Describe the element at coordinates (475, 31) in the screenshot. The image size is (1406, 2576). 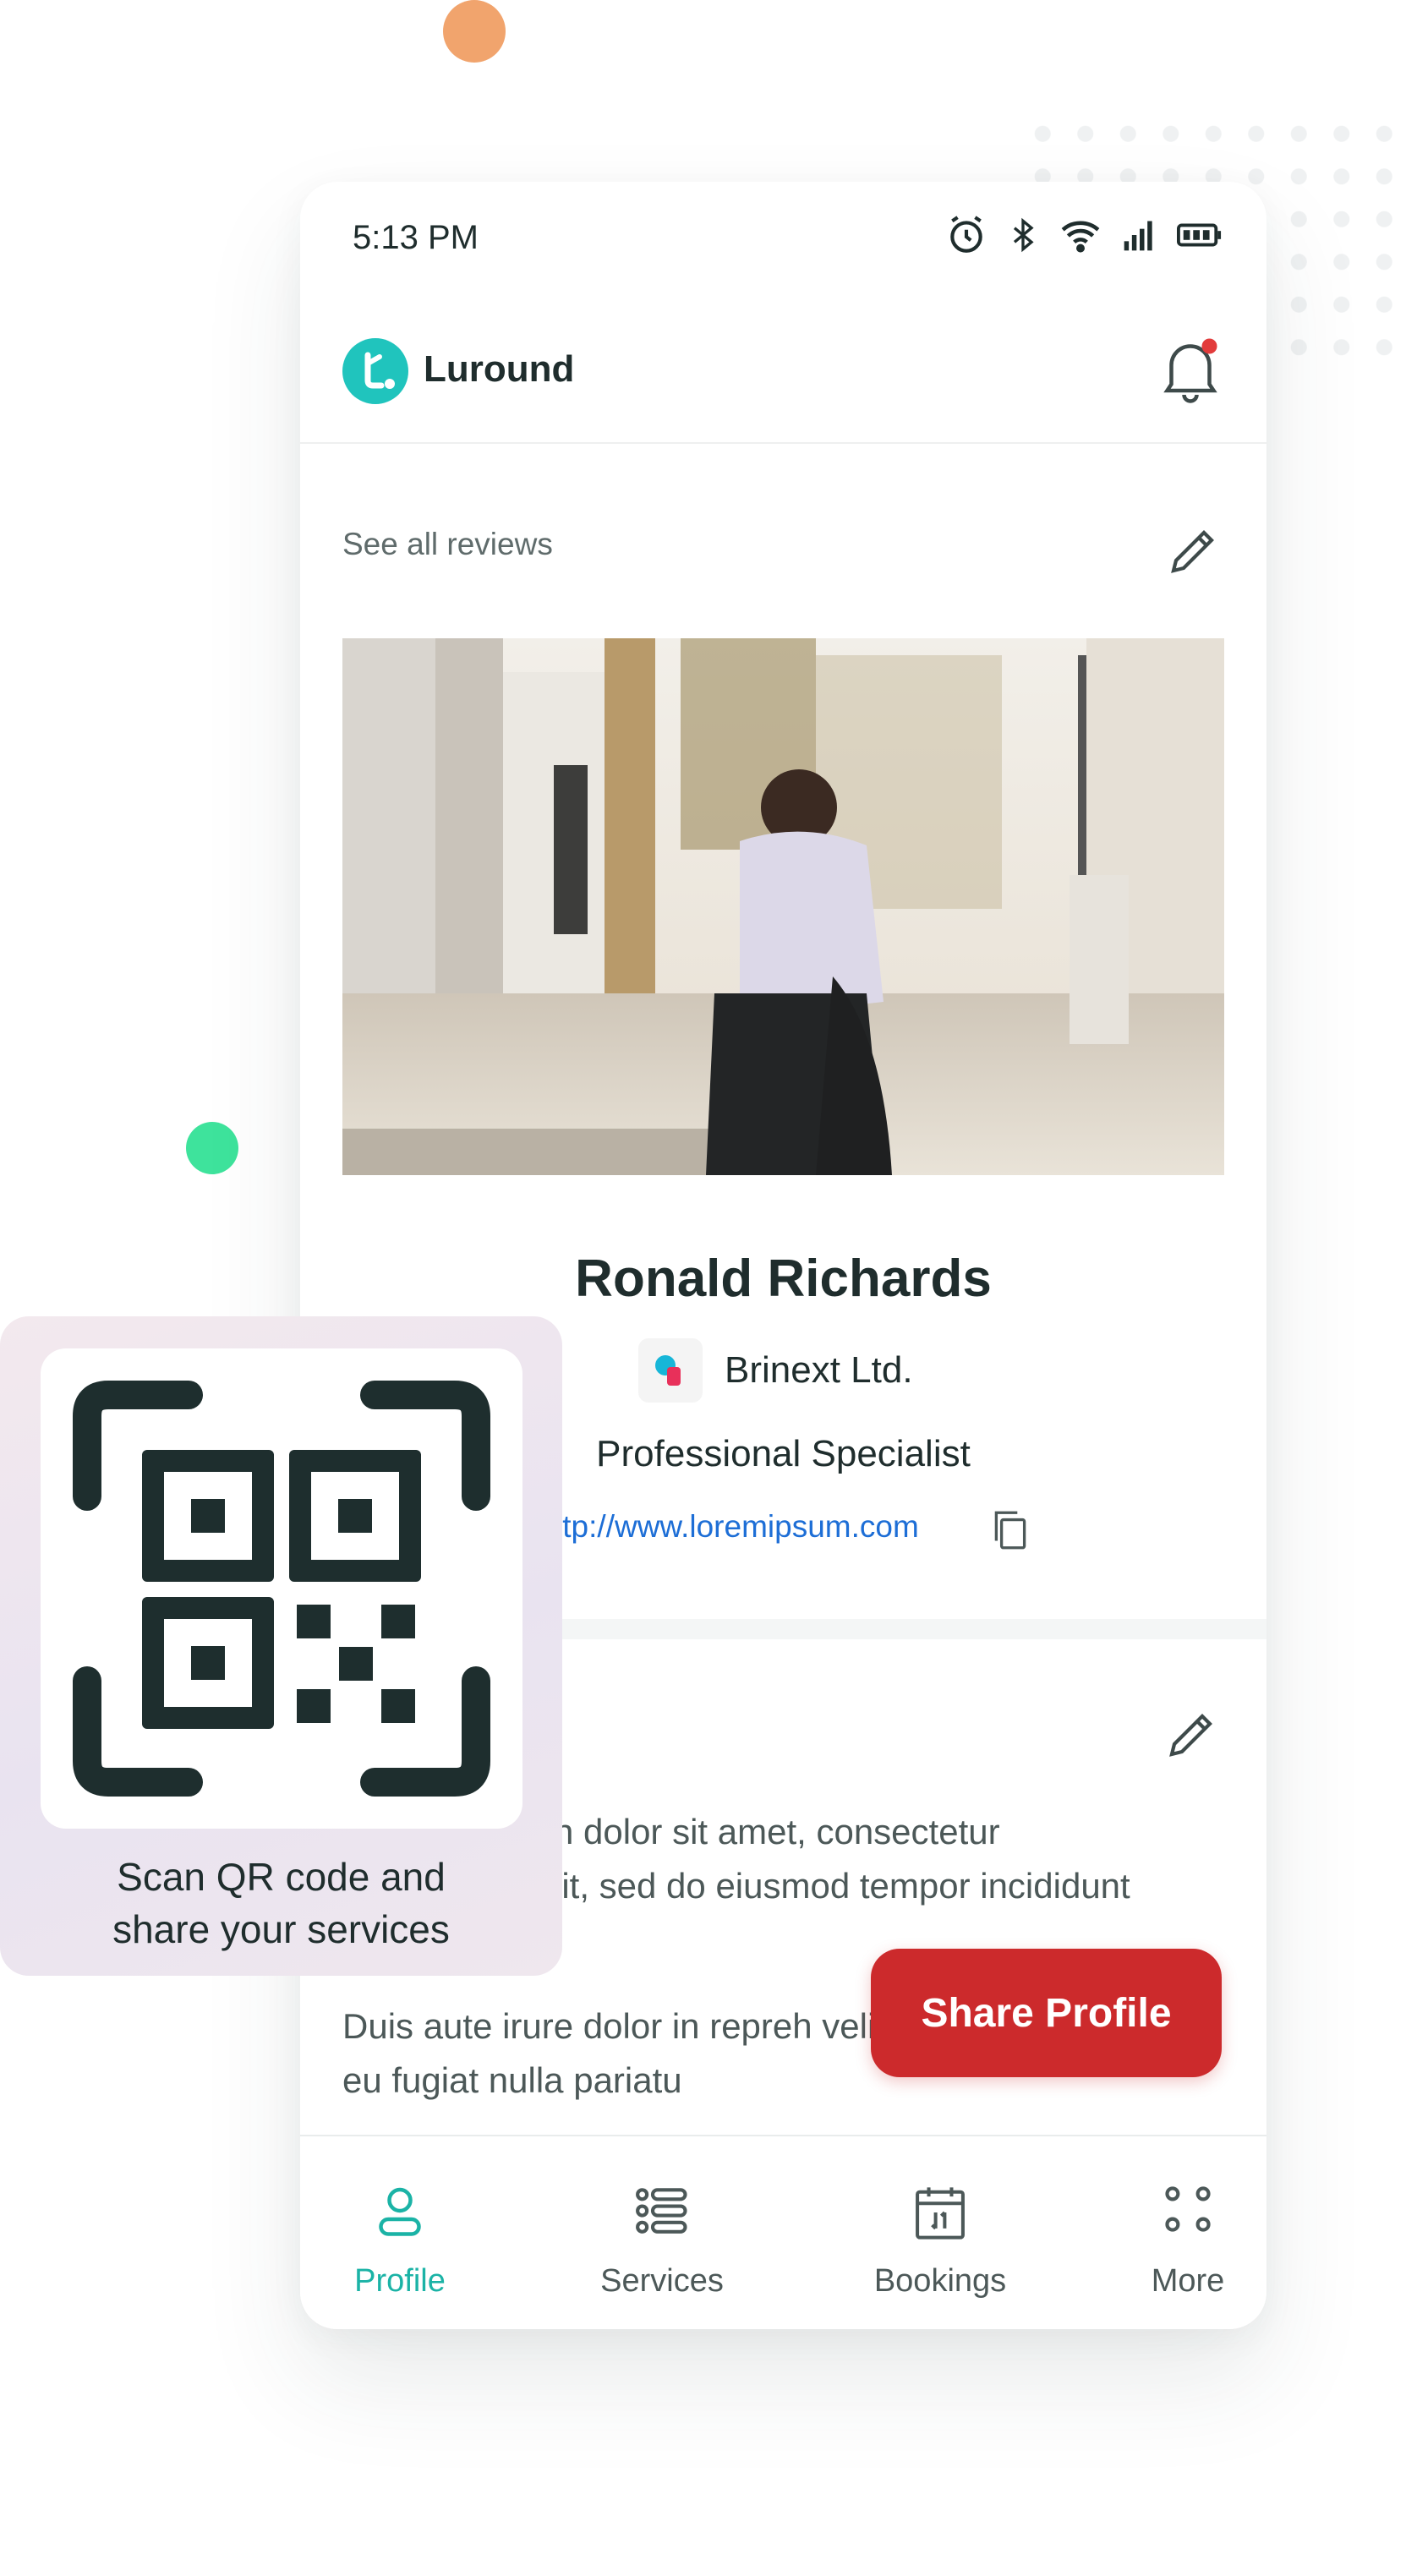
I see `decorative-orange-dot` at that location.